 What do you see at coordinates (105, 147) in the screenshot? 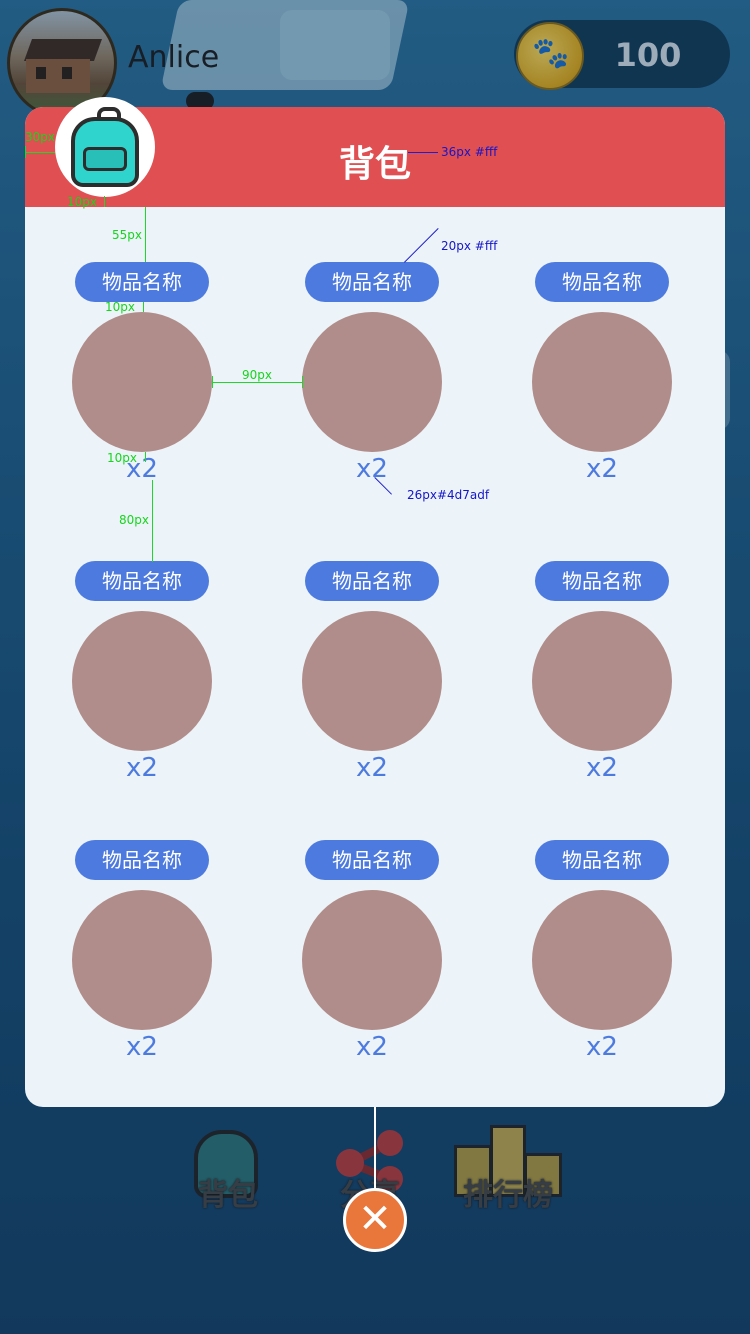
I see `backpack-badge` at bounding box center [105, 147].